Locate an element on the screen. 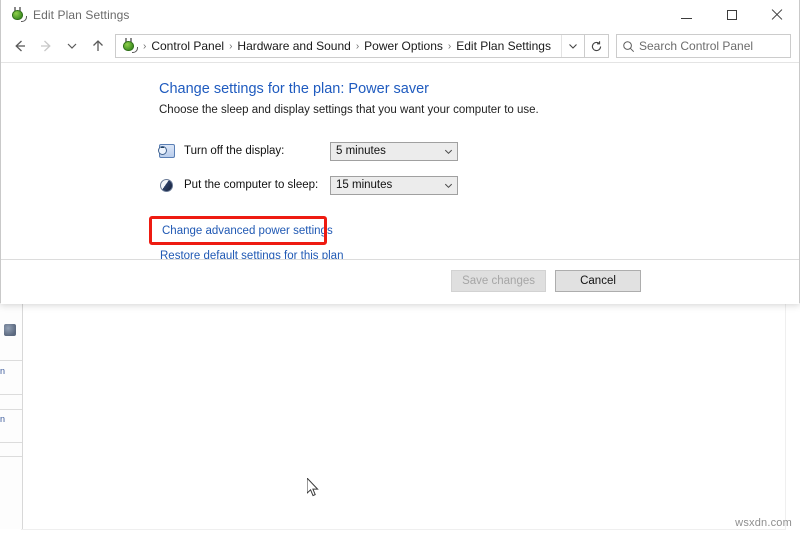 This screenshot has width=800, height=533. close-icon is located at coordinates (777, 15).